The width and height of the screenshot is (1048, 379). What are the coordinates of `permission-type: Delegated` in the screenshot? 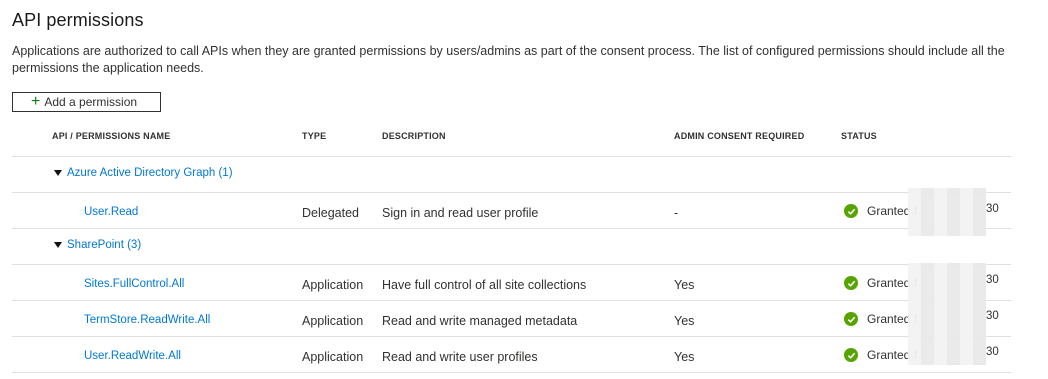 It's located at (330, 213).